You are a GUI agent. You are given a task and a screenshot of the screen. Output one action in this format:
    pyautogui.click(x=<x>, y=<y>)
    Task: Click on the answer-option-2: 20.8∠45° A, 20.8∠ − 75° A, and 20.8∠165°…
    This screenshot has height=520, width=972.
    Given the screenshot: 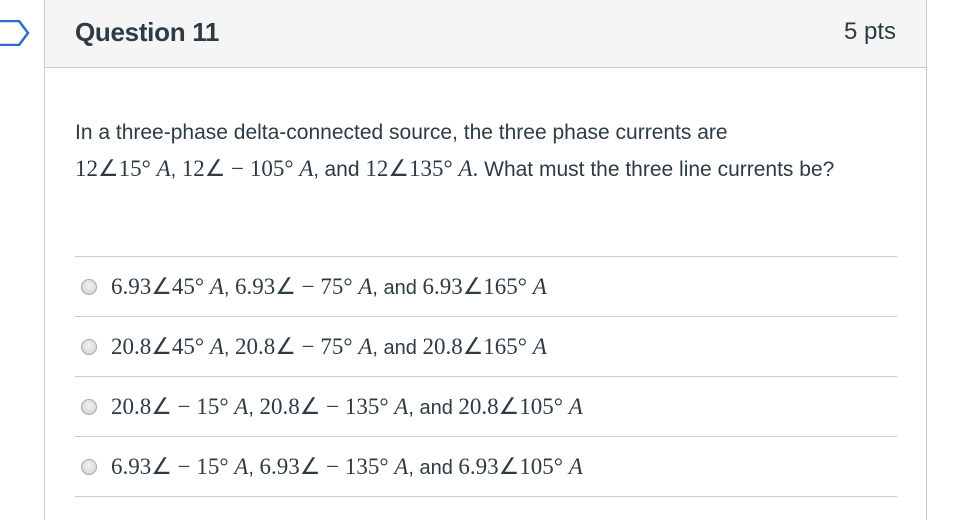 What is the action you would take?
    pyautogui.click(x=486, y=347)
    